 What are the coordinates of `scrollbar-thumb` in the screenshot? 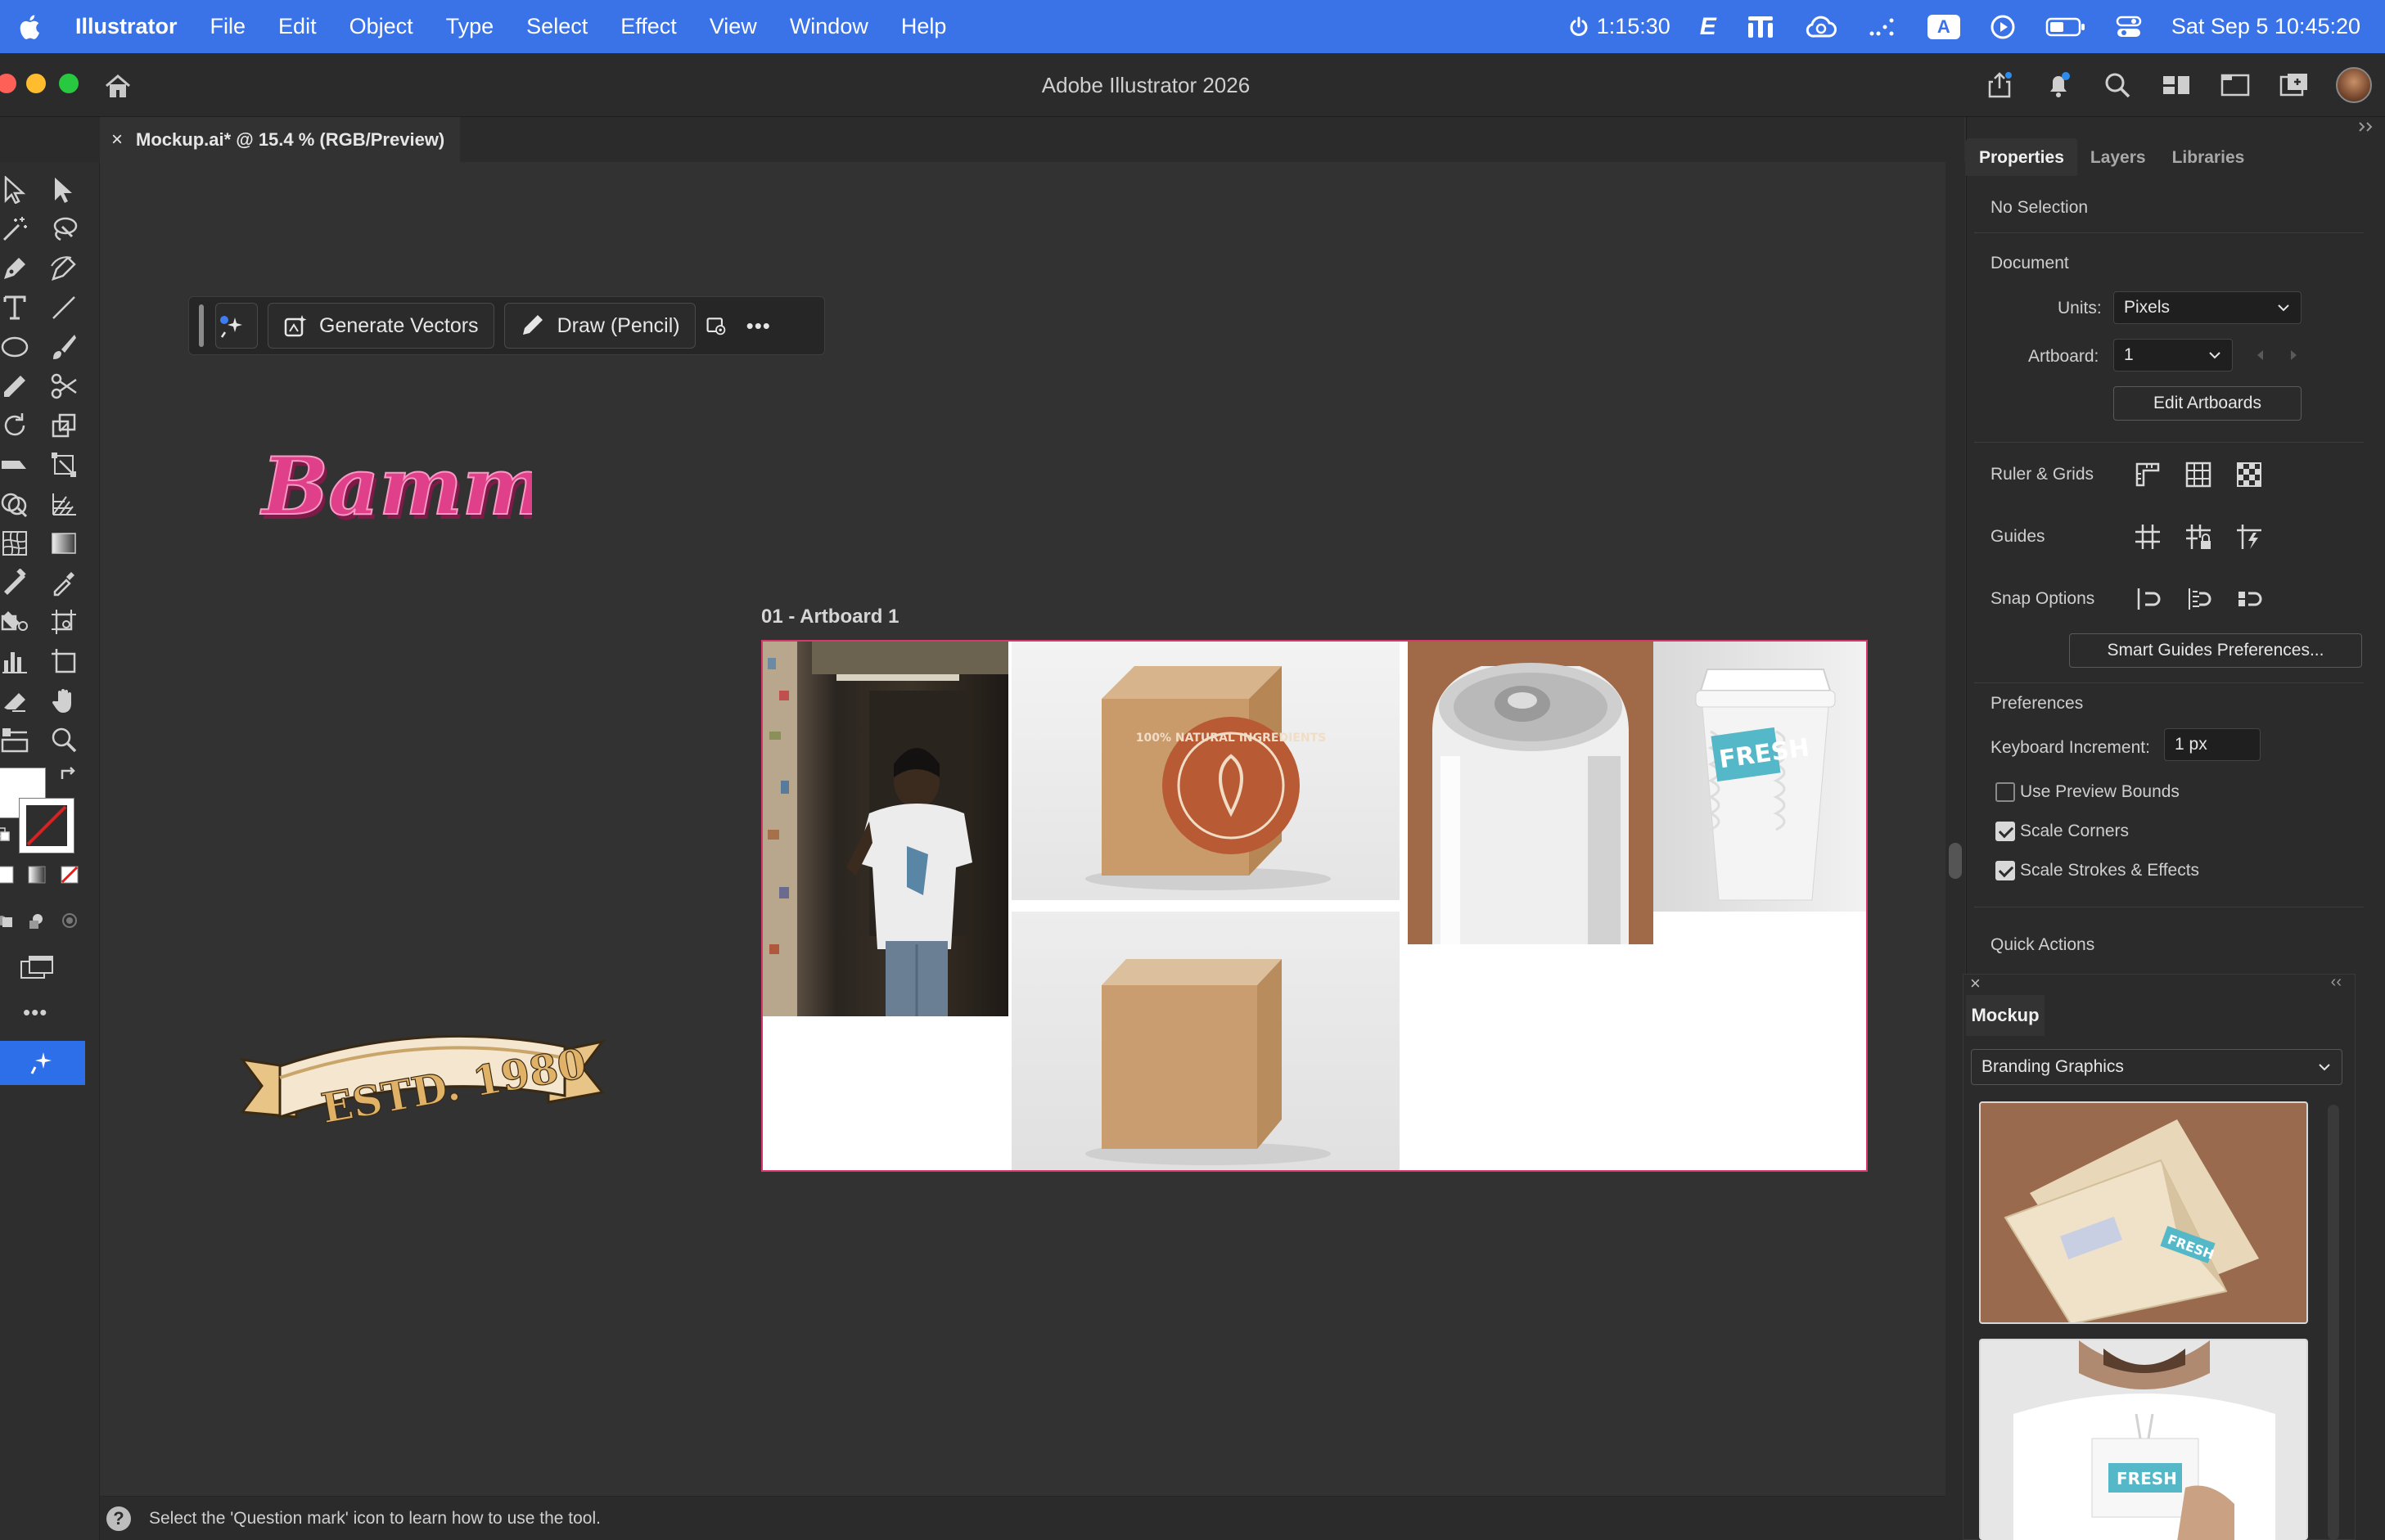 It's located at (1956, 861).